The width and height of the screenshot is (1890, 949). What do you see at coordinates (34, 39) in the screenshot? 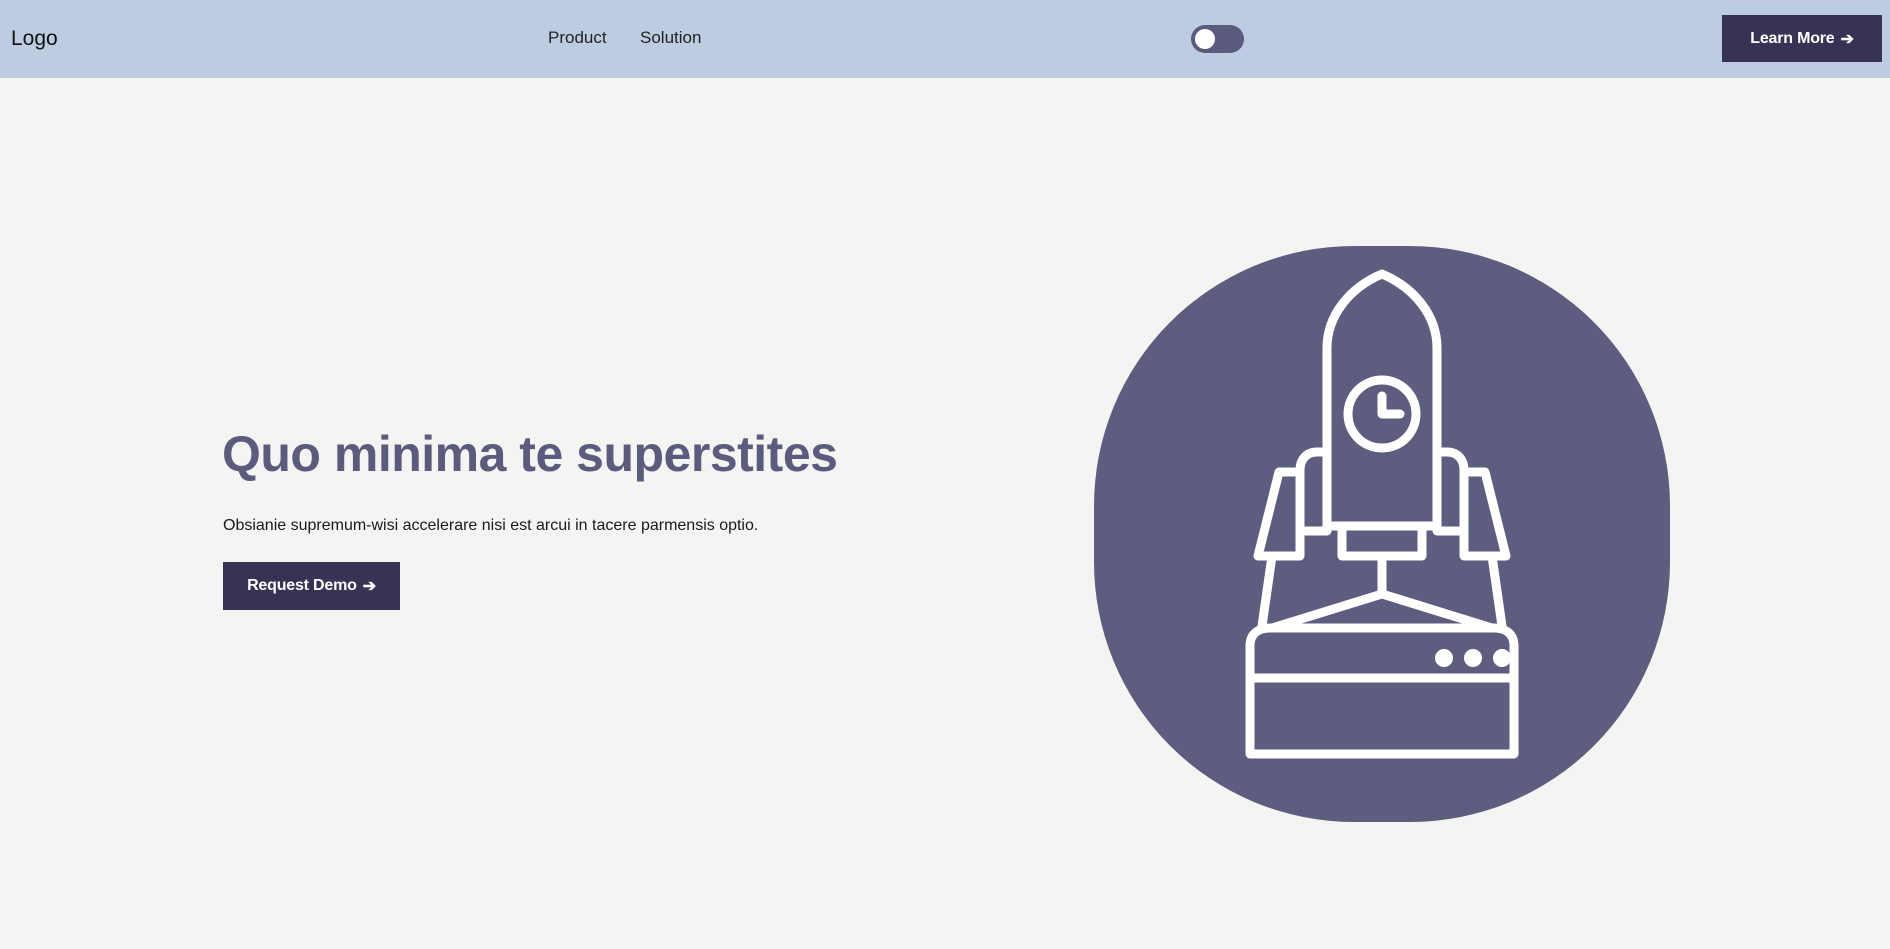
I see `logo: Logo` at bounding box center [34, 39].